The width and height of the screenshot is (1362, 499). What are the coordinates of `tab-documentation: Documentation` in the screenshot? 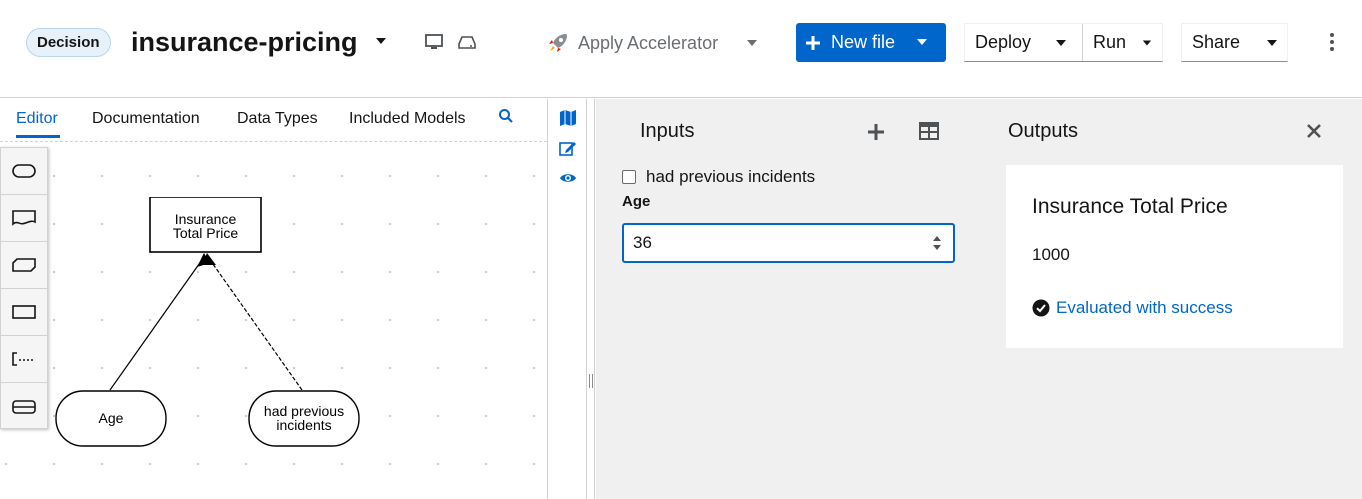 It's located at (146, 119).